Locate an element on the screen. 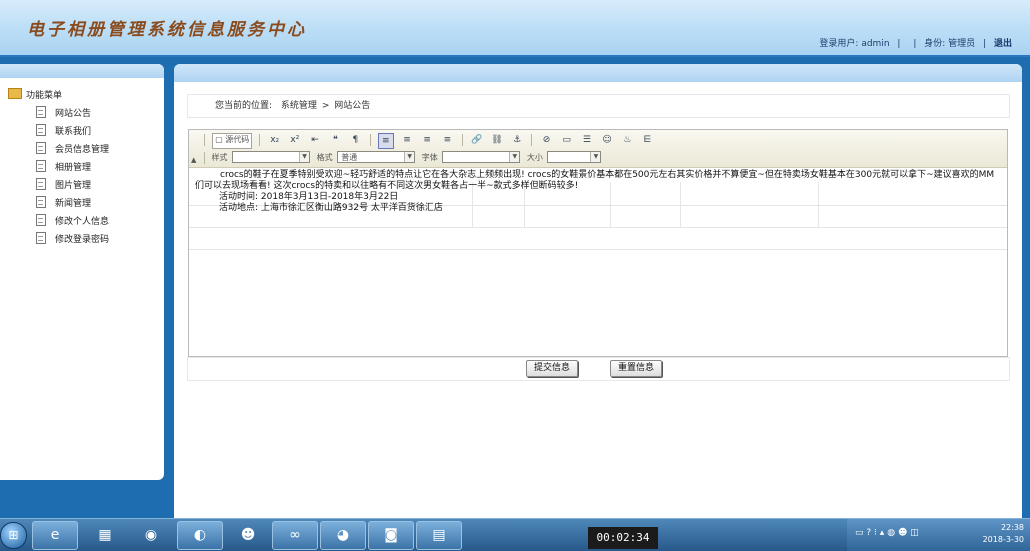 This screenshot has height=551, width=1030. sidebar-item-change-password: 修改登录密码 is located at coordinates (72, 241).